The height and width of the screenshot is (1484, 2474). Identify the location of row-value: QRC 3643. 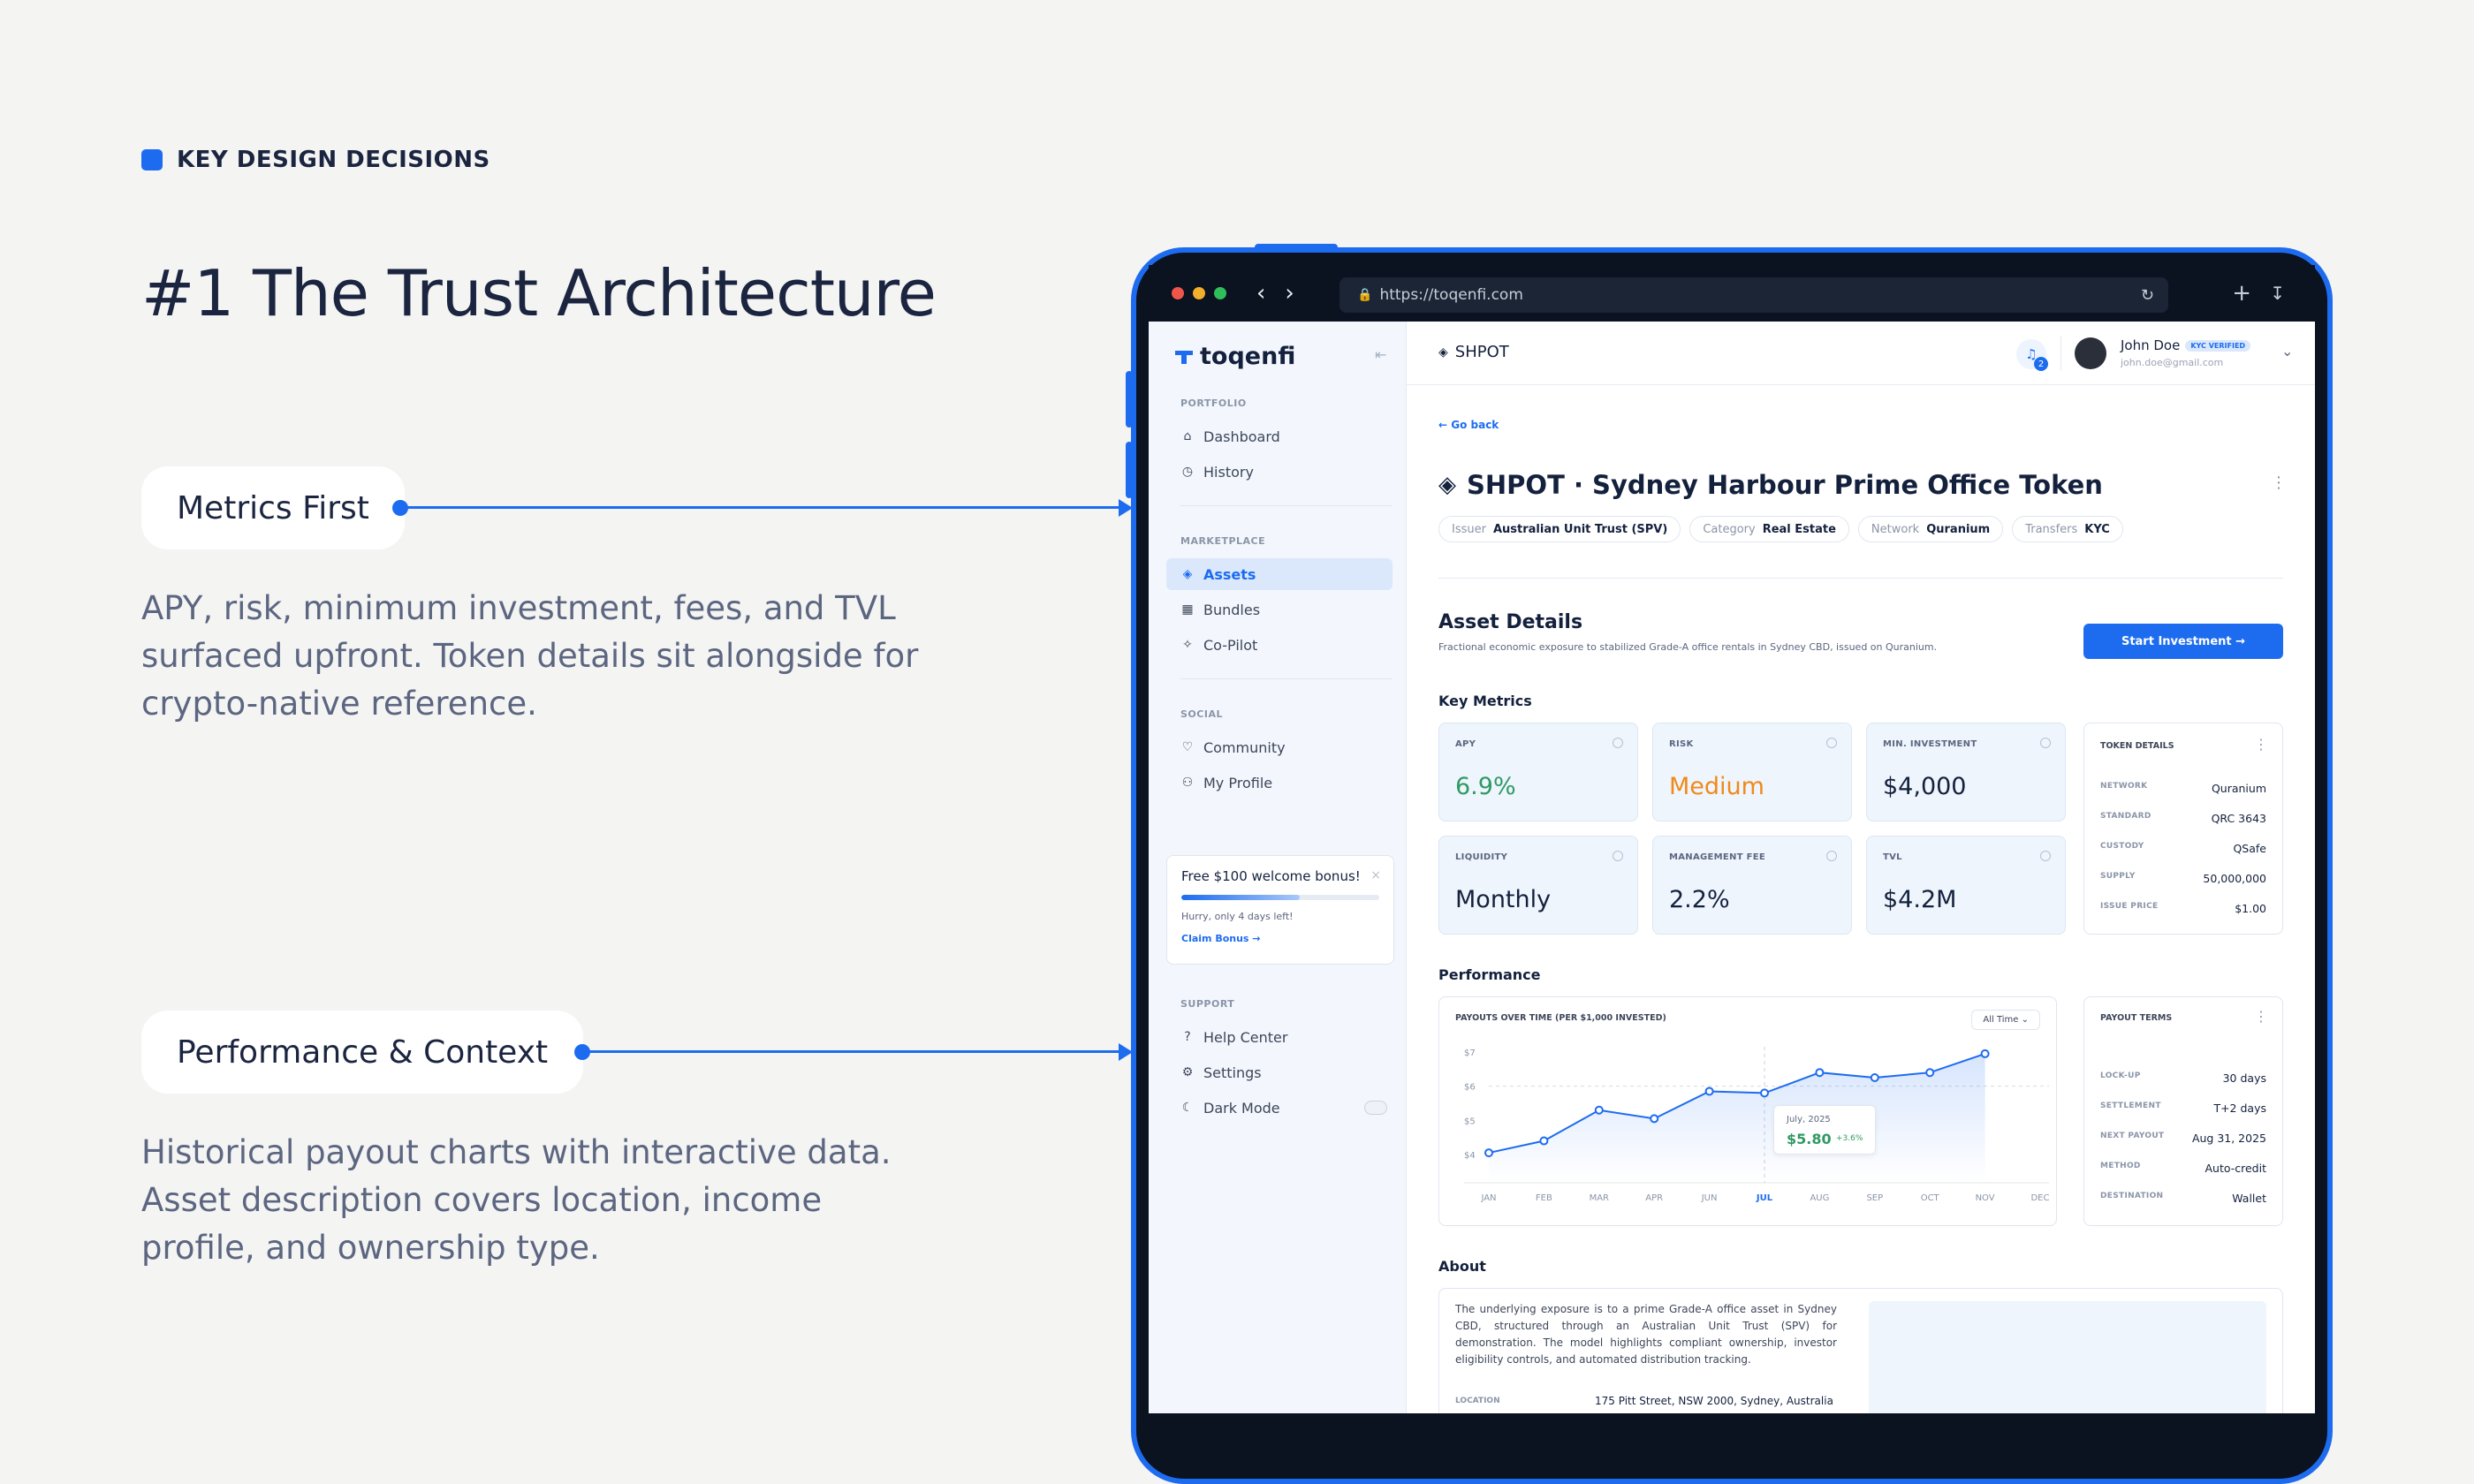
(2238, 818).